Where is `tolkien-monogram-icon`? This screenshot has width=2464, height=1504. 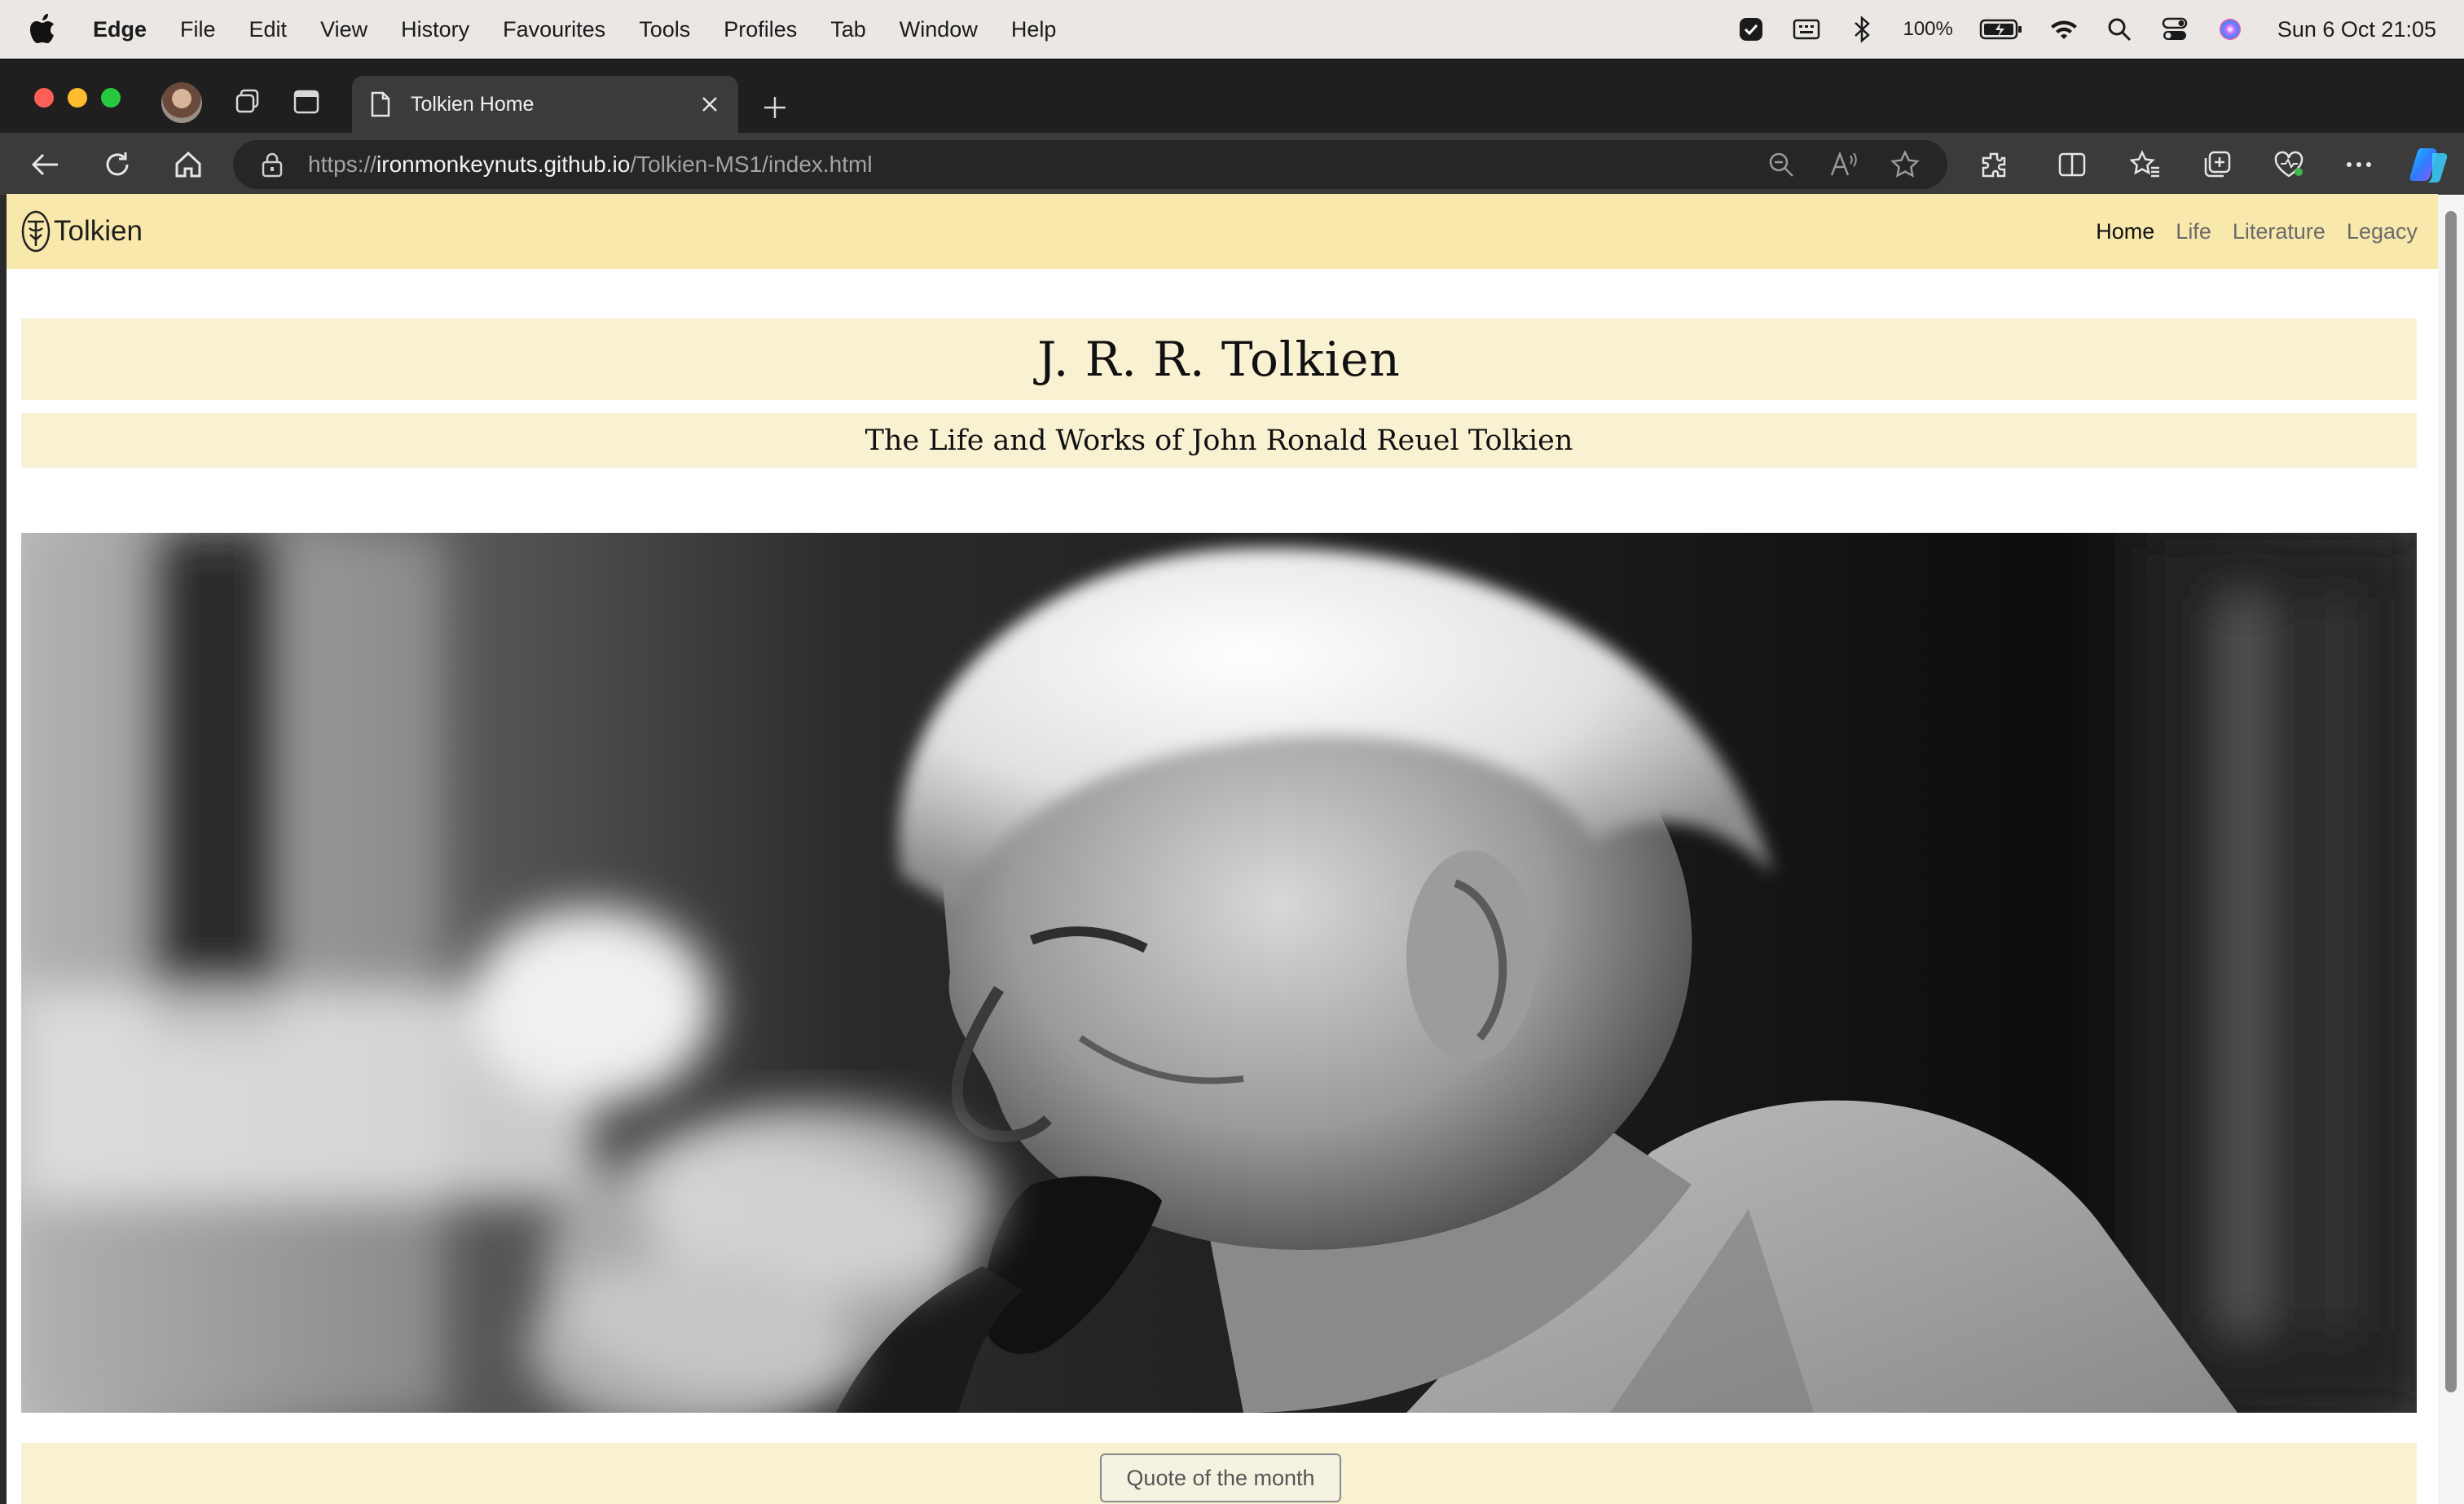
tolkien-monogram-icon is located at coordinates (36, 232).